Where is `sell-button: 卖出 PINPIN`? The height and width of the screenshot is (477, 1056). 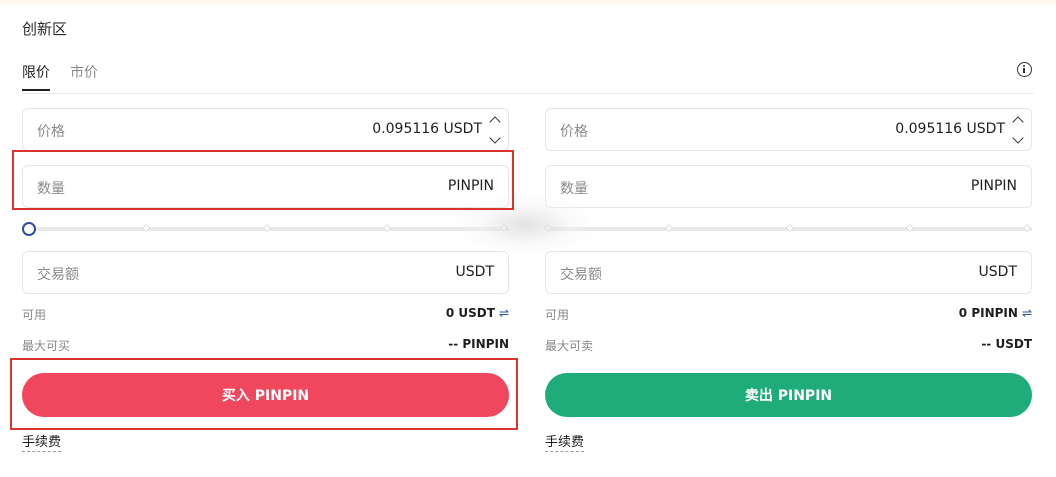
sell-button: 卖出 PINPIN is located at coordinates (788, 395).